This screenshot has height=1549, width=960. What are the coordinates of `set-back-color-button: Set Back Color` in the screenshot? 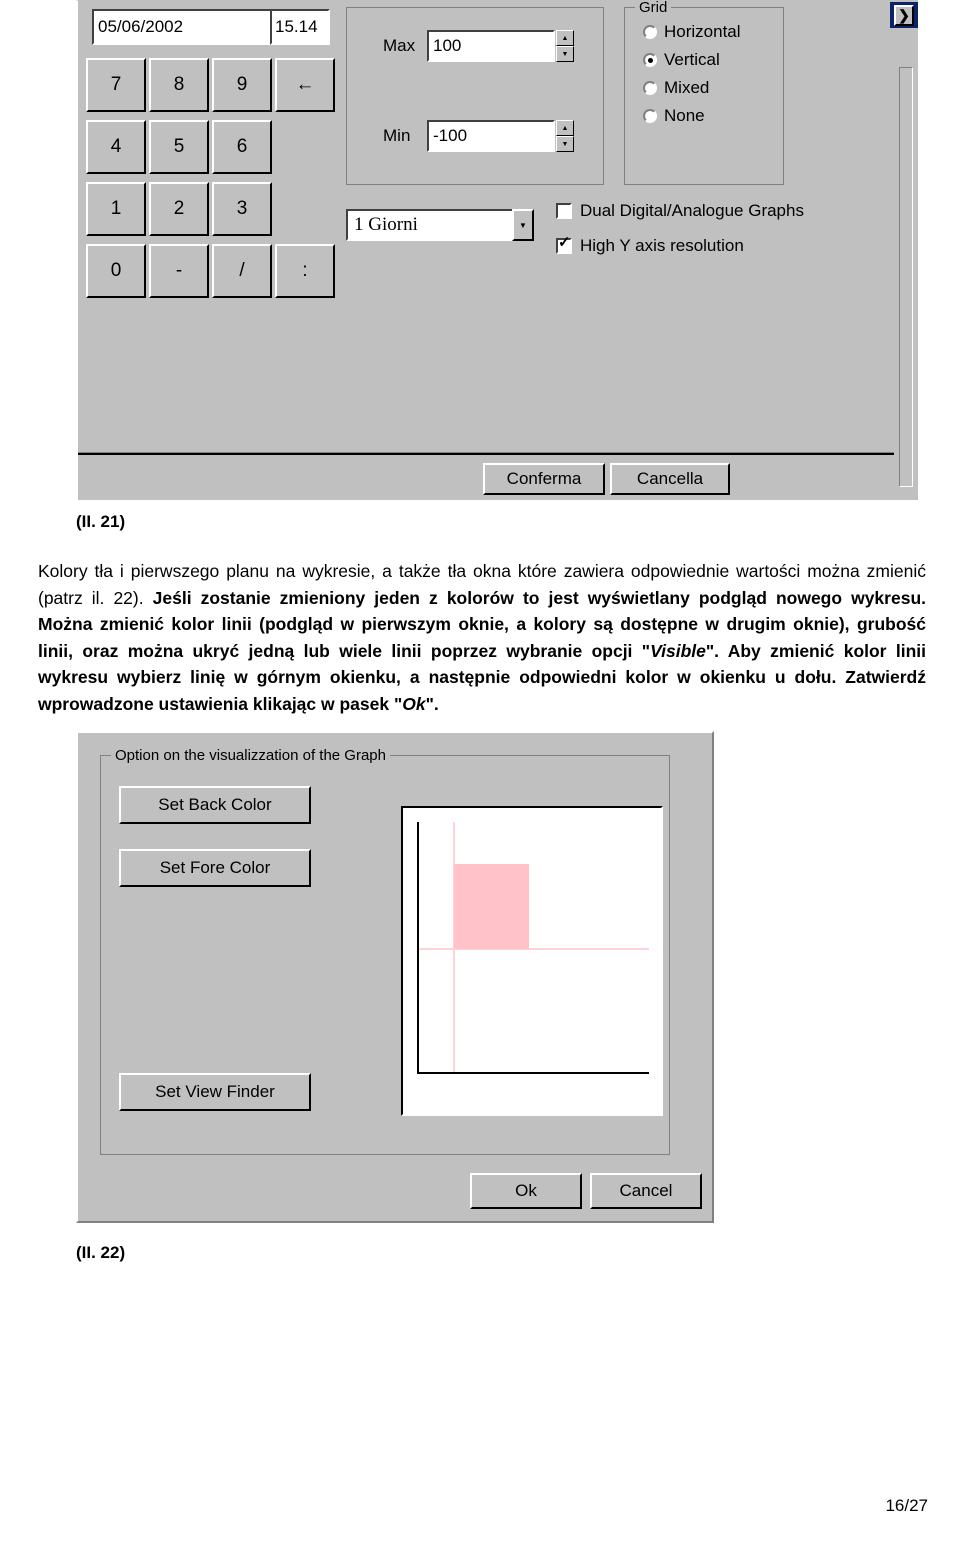 It's located at (215, 805).